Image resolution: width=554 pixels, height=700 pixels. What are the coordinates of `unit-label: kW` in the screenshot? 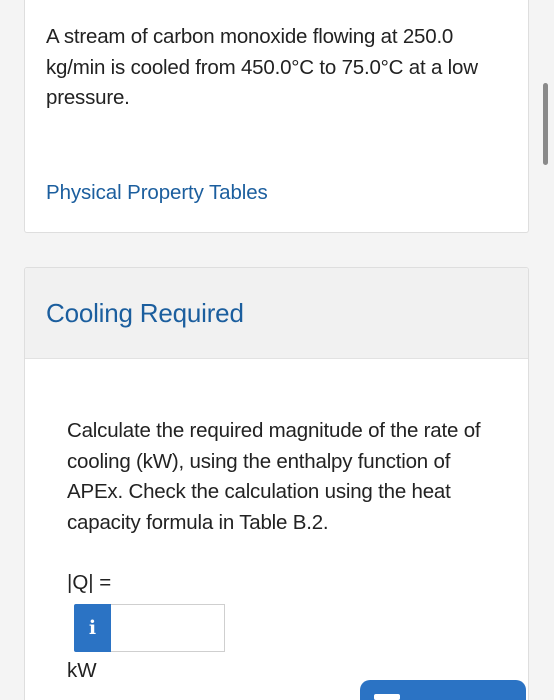 It's located at (82, 670).